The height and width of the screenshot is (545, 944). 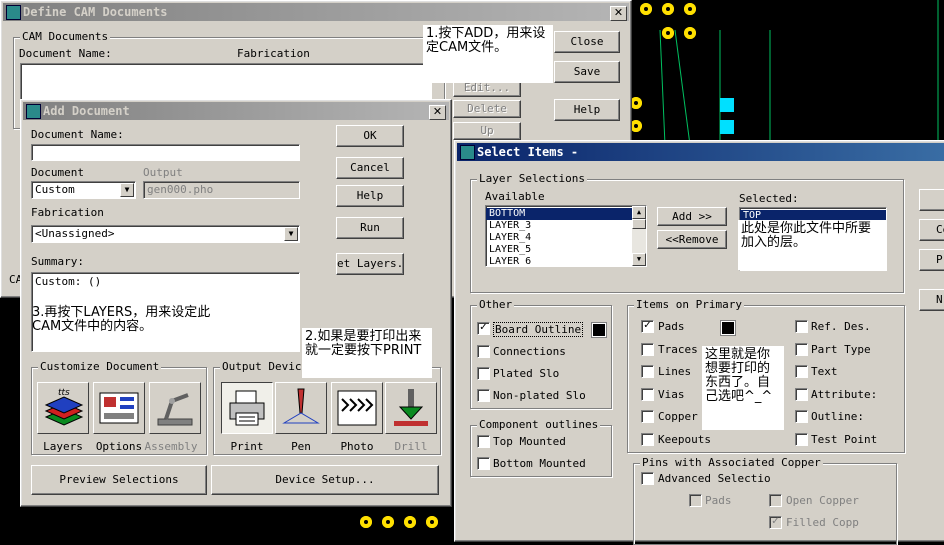 I want to click on bottom-mounted-label: Bottom Mounted, so click(x=539, y=463).